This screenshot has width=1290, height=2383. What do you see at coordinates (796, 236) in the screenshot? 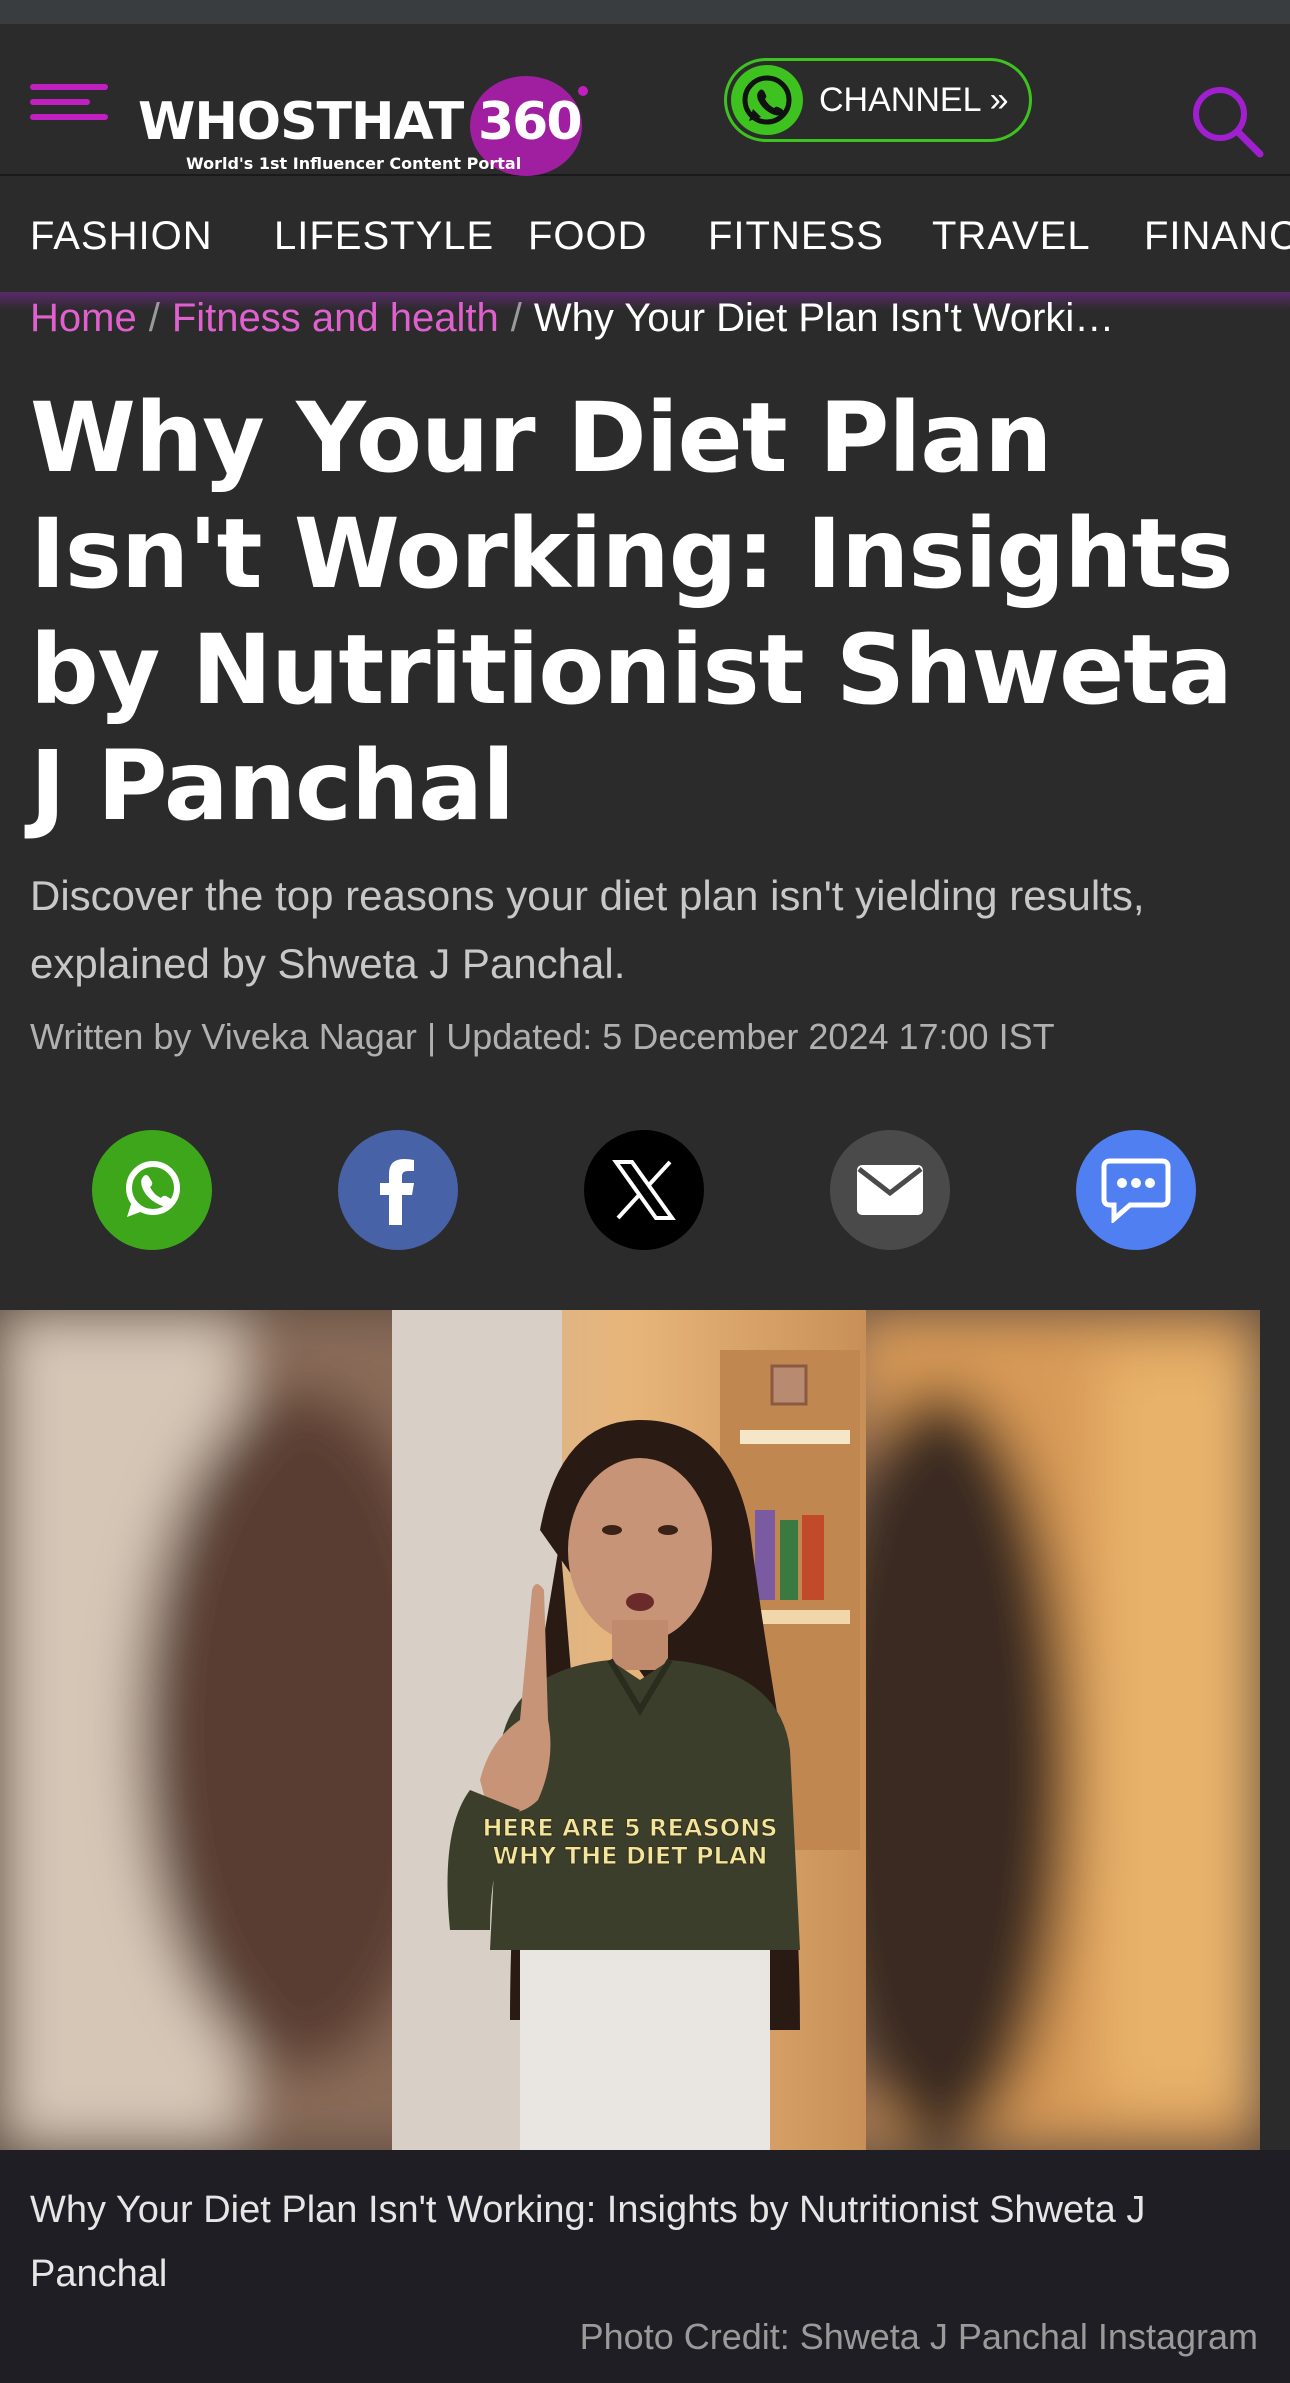
I see `nav-item-fitness: FITNESS` at bounding box center [796, 236].